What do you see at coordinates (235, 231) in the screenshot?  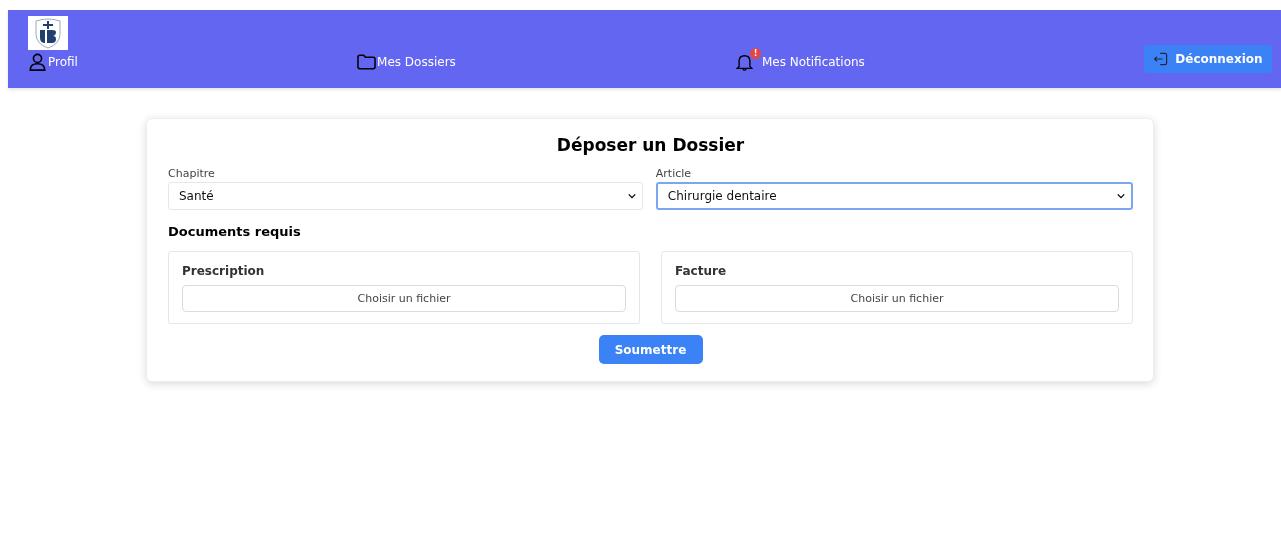 I see `section-heading: Documents requis` at bounding box center [235, 231].